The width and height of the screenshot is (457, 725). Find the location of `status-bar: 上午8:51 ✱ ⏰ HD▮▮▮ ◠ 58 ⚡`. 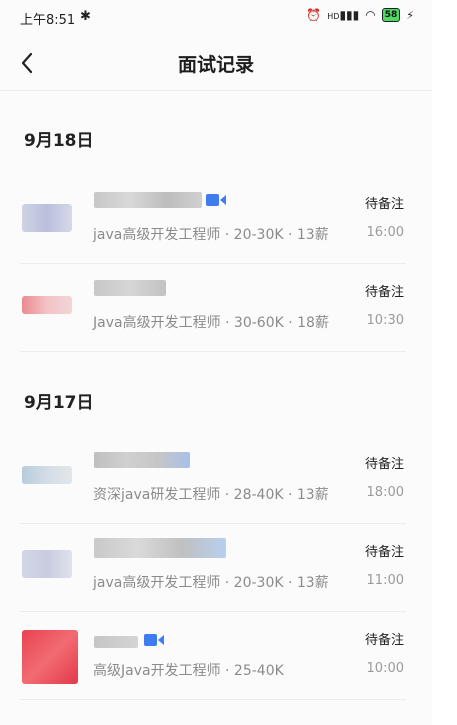

status-bar: 上午8:51 ✱ ⏰ HD▮▮▮ ◠ 58 ⚡ is located at coordinates (216, 18).